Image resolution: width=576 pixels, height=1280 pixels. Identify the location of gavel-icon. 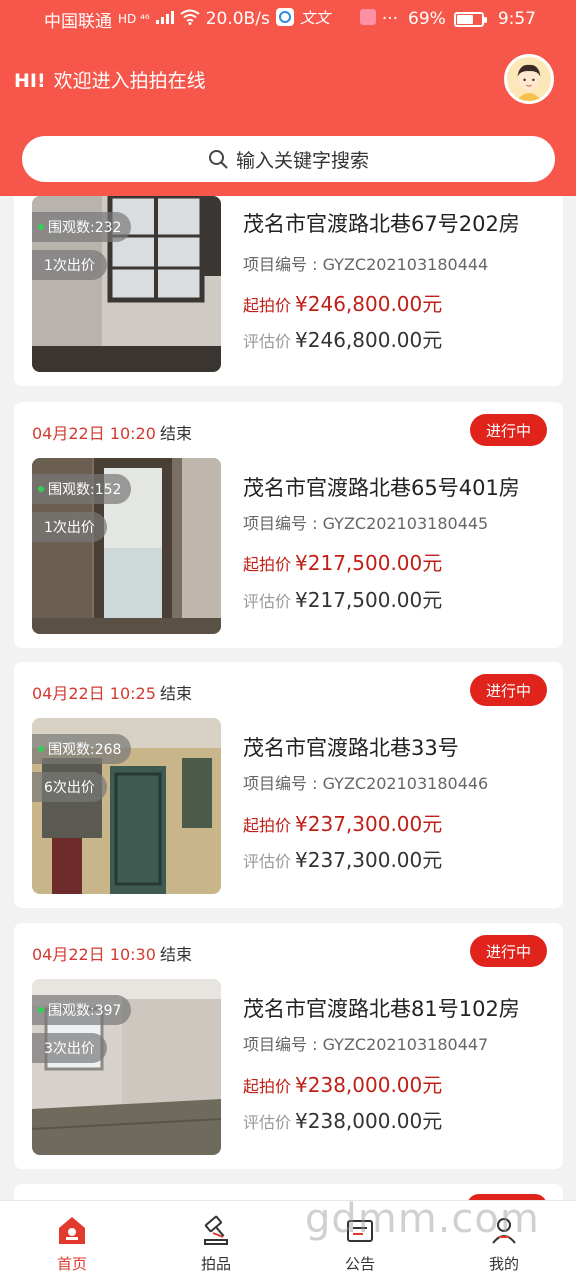
(216, 1230).